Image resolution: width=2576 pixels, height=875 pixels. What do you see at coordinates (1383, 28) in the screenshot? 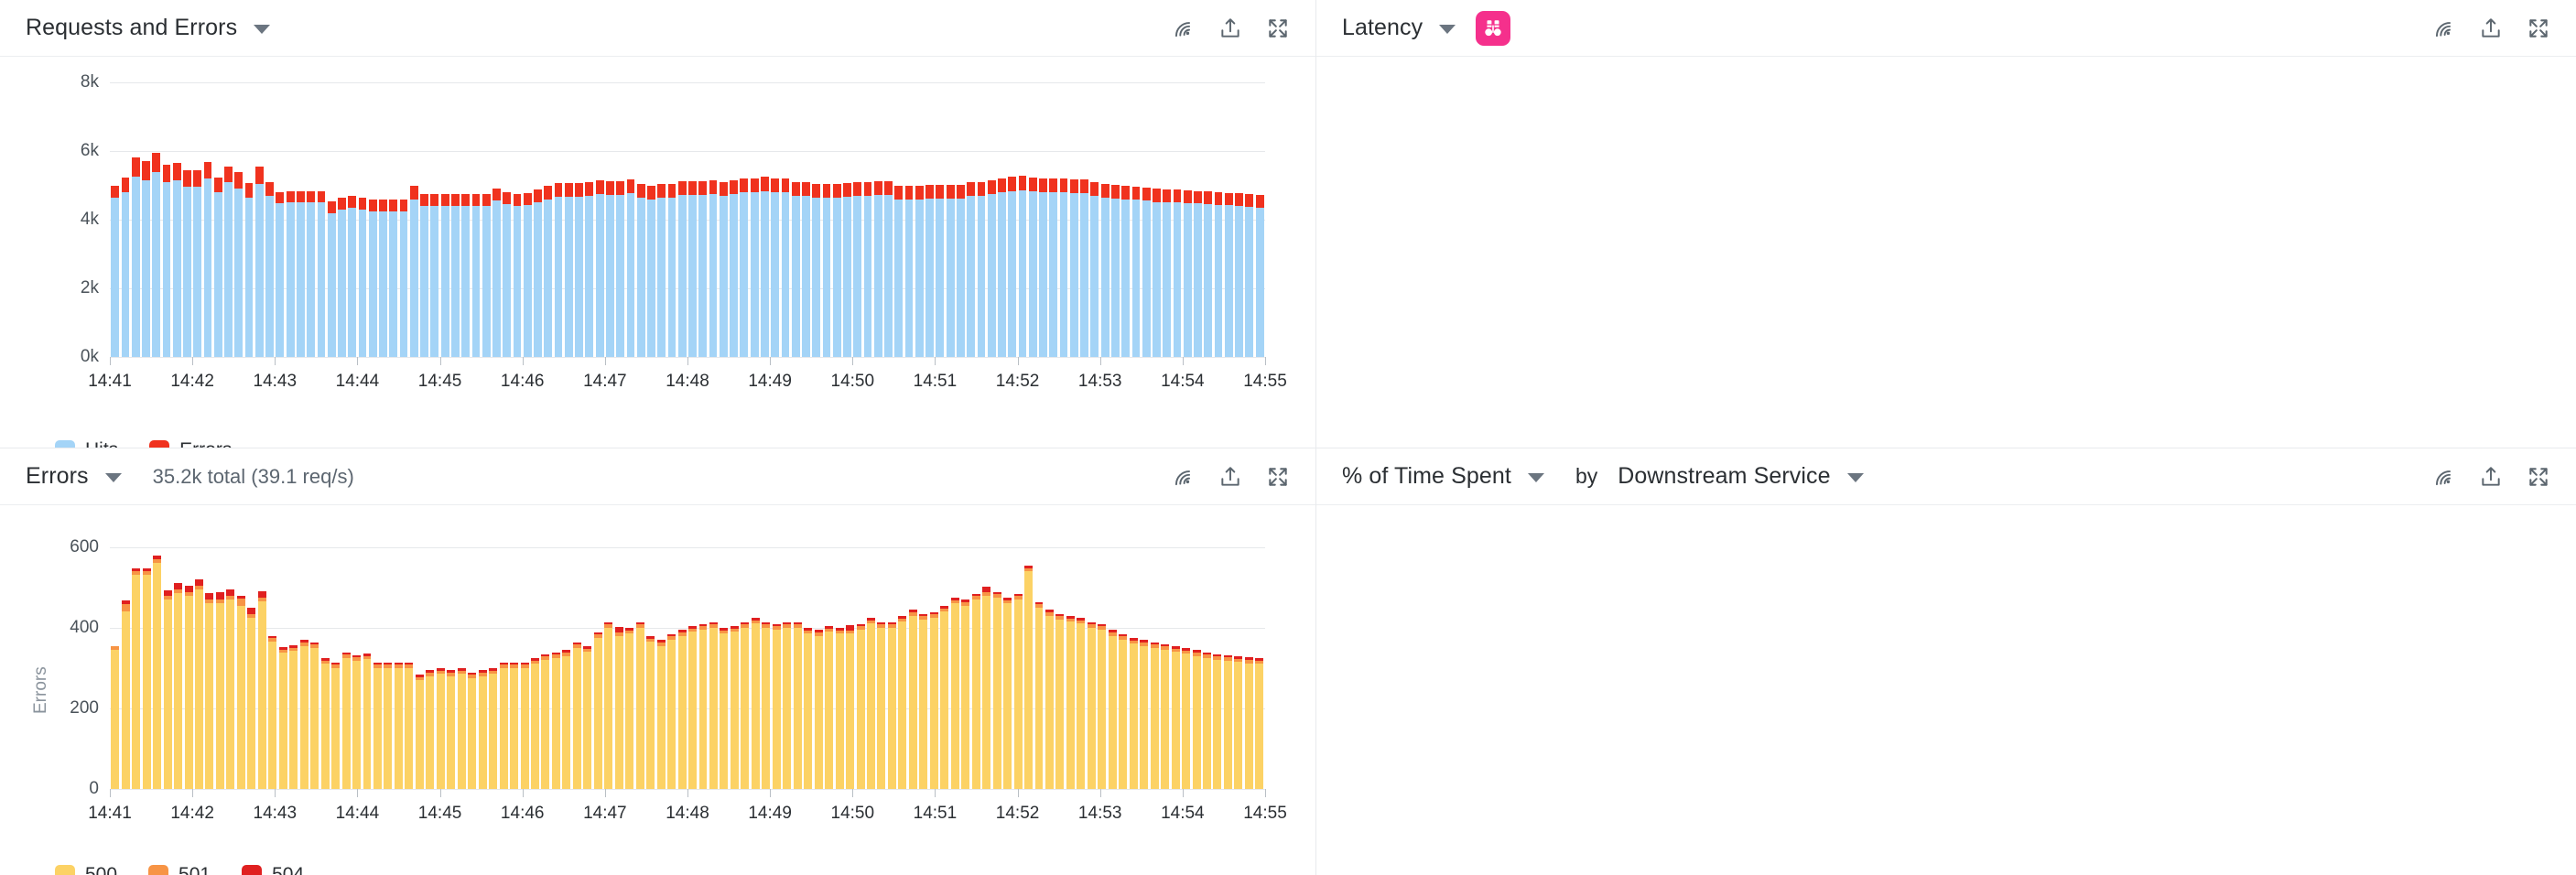
I see `panel-title-latency: Latency` at bounding box center [1383, 28].